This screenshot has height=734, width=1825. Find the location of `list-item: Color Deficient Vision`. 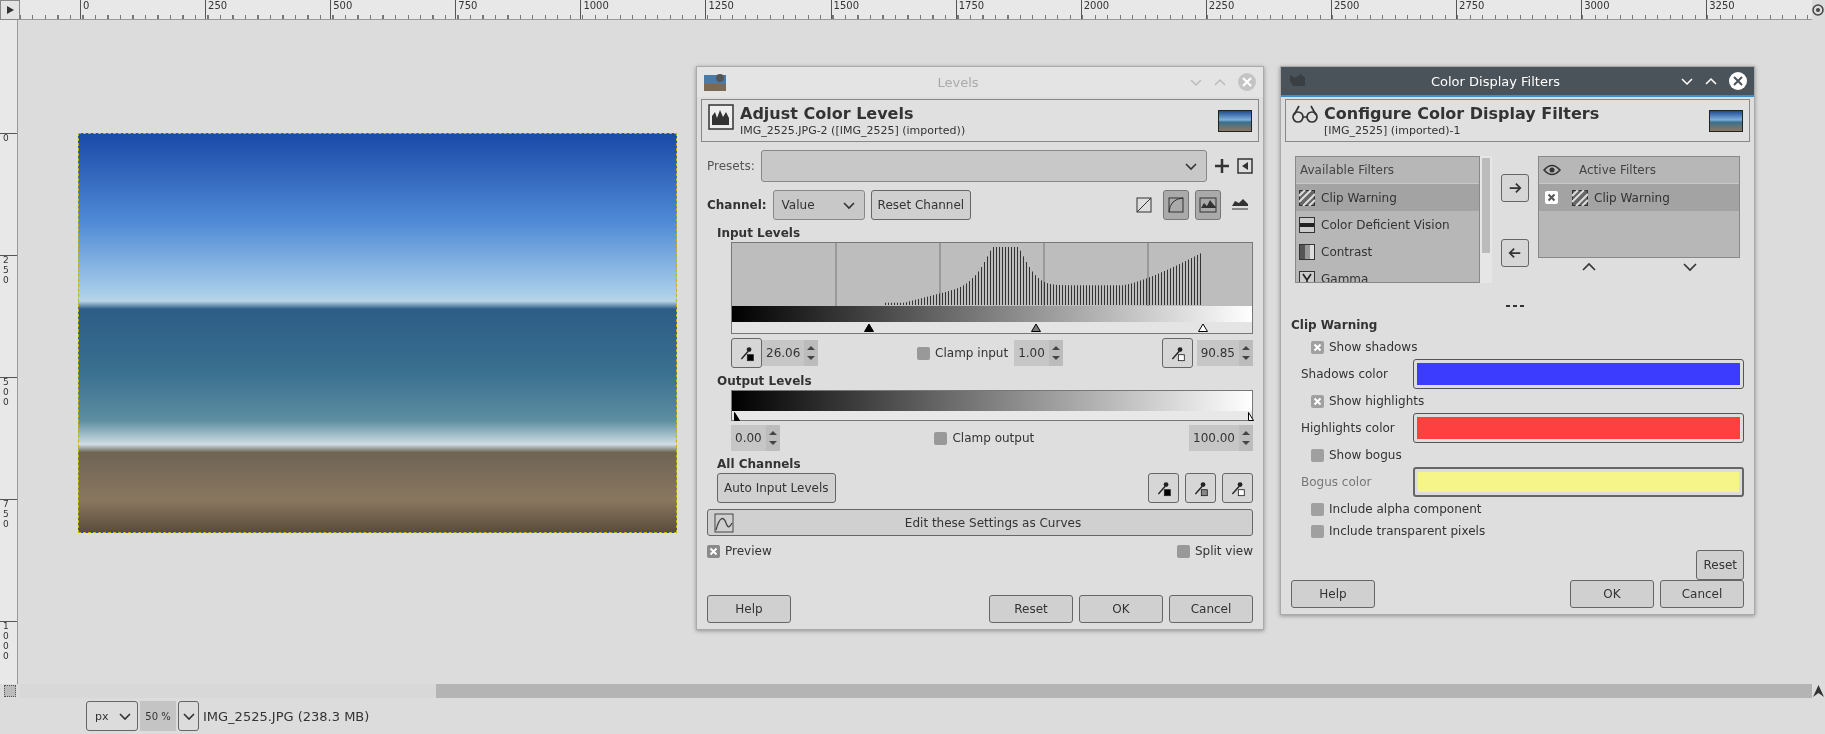

list-item: Color Deficient Vision is located at coordinates (1388, 224).